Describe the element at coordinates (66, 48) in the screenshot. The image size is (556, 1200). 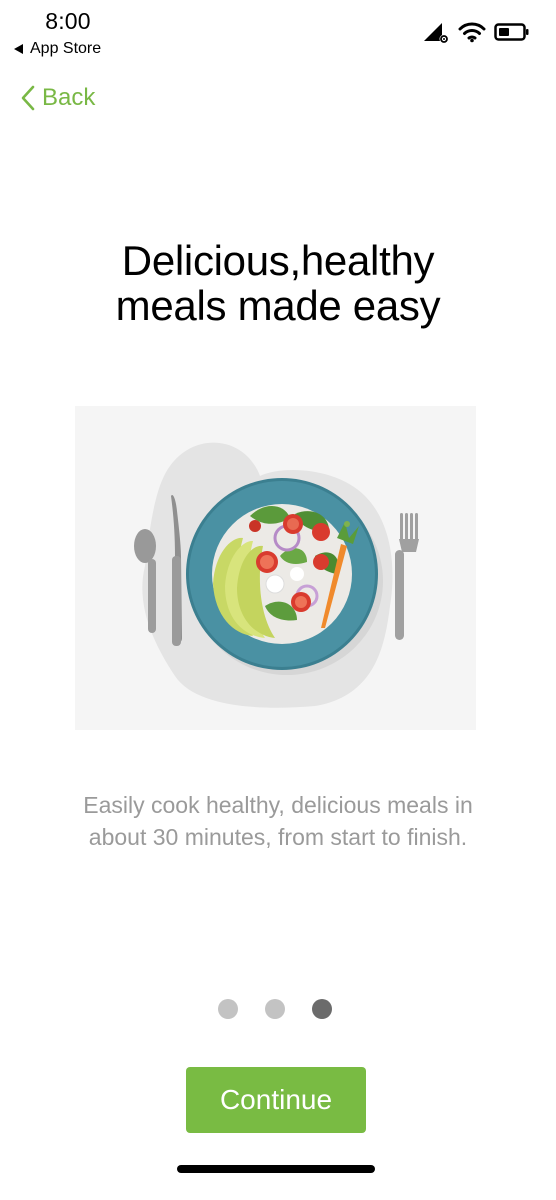
I see `return-app-label: App Store` at that location.